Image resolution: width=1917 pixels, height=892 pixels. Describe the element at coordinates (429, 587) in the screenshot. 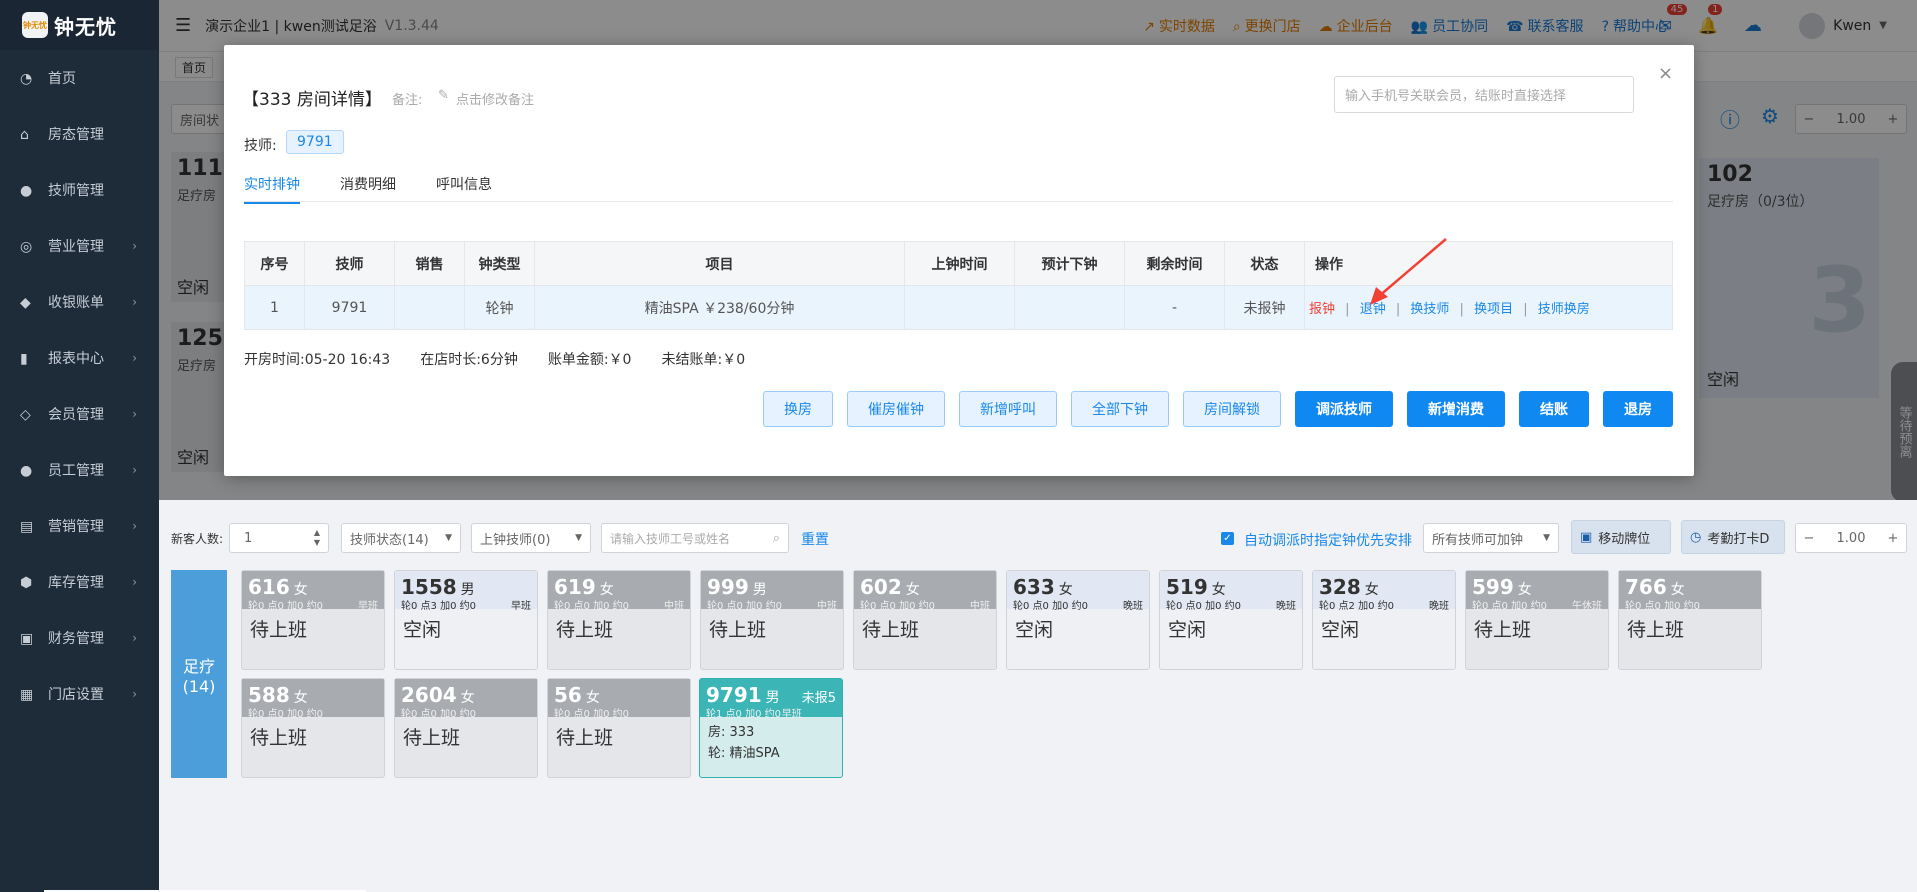

I see `tech-num: 1558` at that location.